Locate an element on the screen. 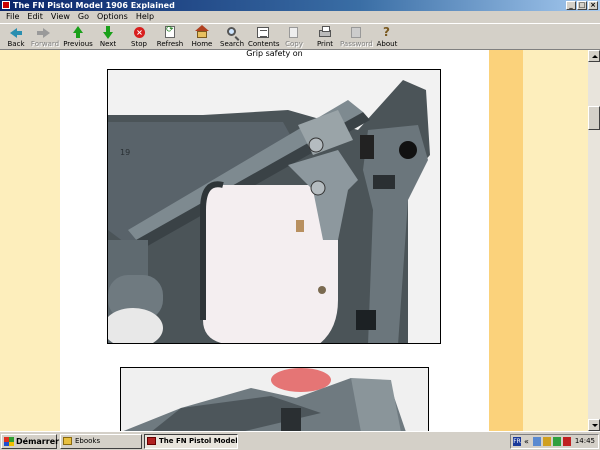 This screenshot has width=600, height=450. menu-bar: File Edit View Go Options Help is located at coordinates (300, 17).